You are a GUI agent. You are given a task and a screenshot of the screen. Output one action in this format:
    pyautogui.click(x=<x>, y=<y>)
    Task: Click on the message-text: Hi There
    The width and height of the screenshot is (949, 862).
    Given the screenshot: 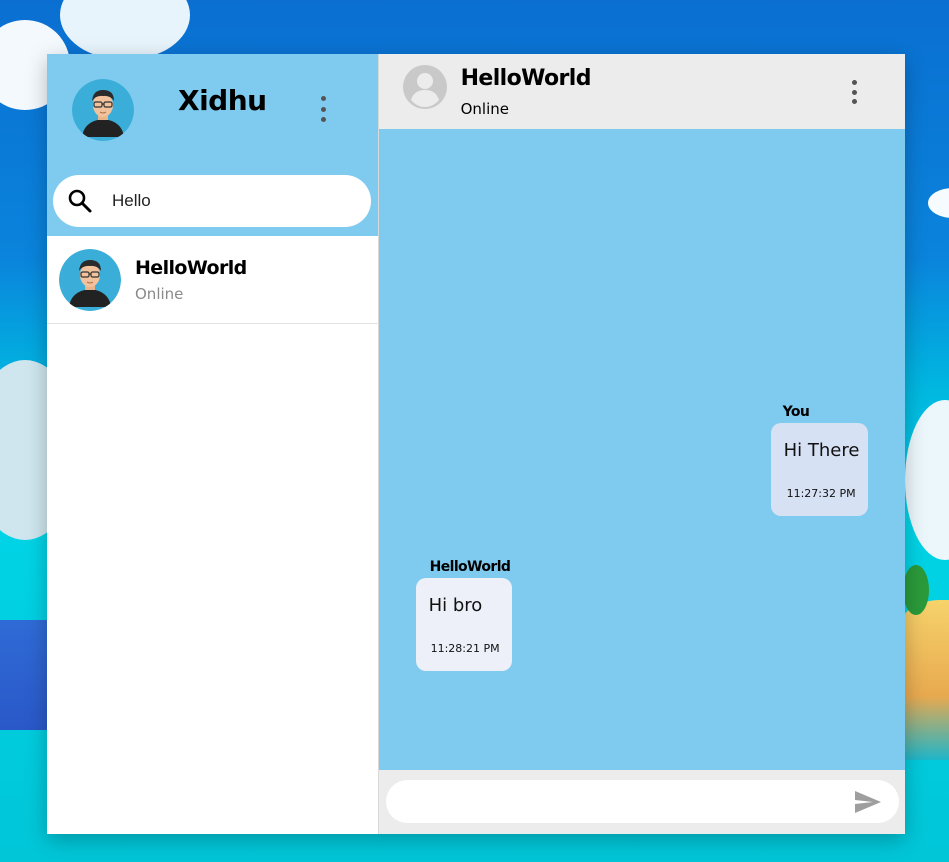 What is the action you would take?
    pyautogui.click(x=821, y=450)
    